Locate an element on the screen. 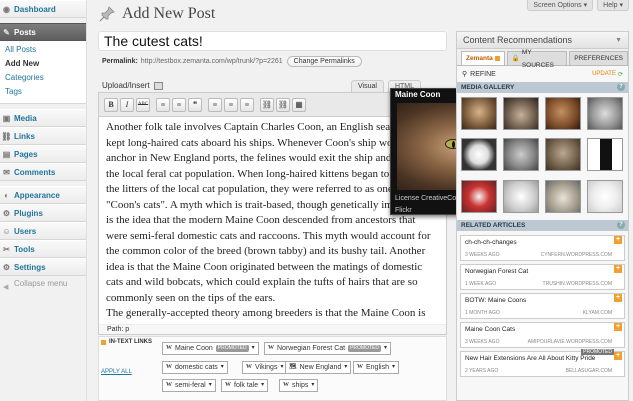 The width and height of the screenshot is (633, 401). link-chip: Wsemi-feral ▾ is located at coordinates (189, 385).